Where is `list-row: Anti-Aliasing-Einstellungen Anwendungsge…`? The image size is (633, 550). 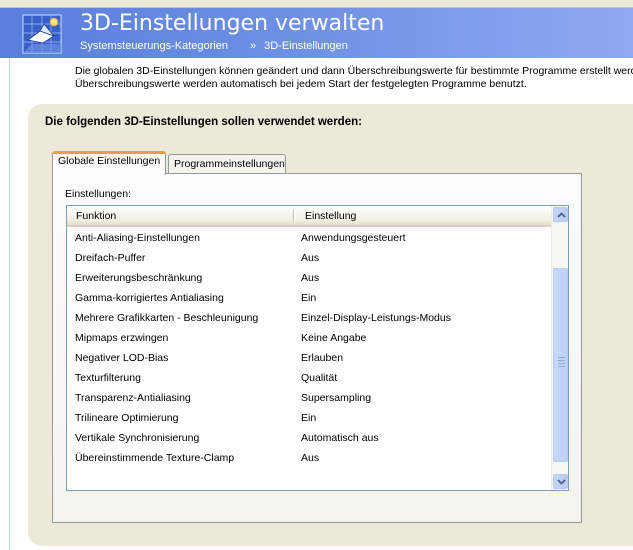
list-row: Anti-Aliasing-Einstellungen Anwendungsge… is located at coordinates (309, 238).